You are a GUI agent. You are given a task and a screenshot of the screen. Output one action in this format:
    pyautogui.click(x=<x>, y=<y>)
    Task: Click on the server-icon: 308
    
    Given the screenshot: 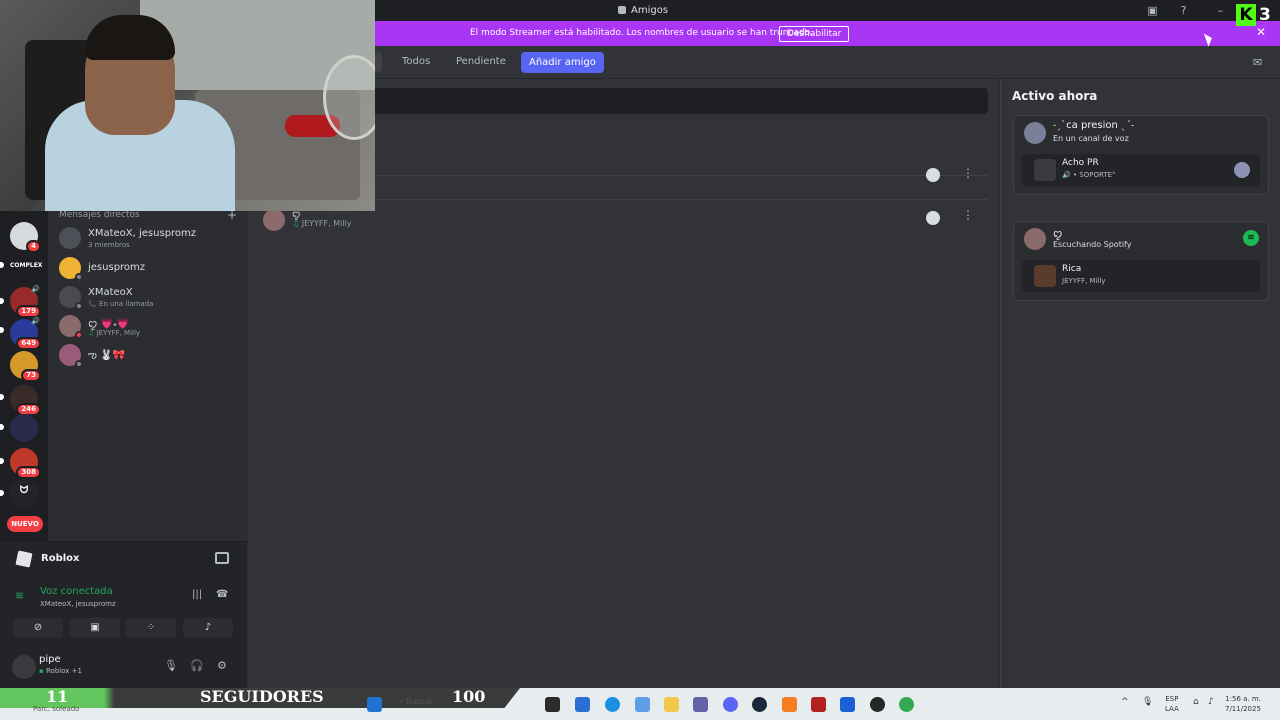 What is the action you would take?
    pyautogui.click(x=25, y=463)
    